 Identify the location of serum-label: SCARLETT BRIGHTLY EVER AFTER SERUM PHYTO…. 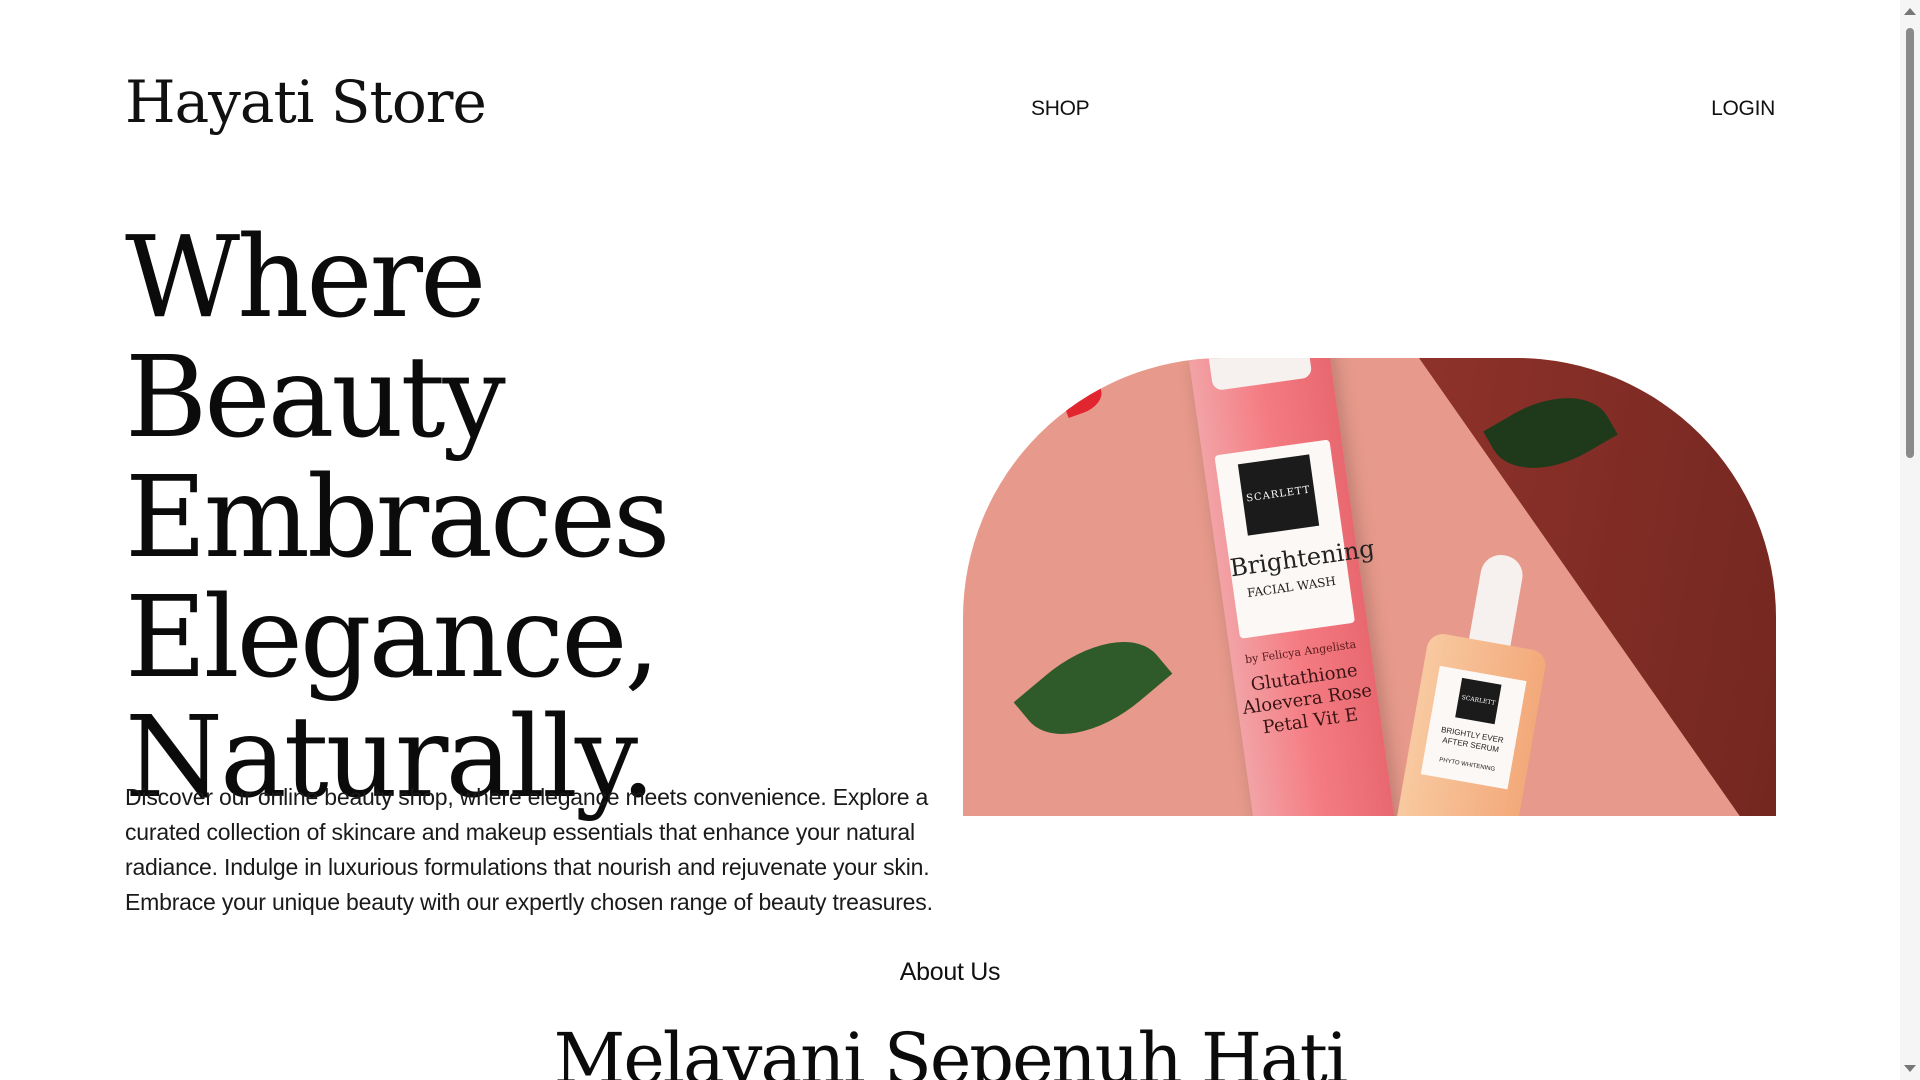
(1473, 727).